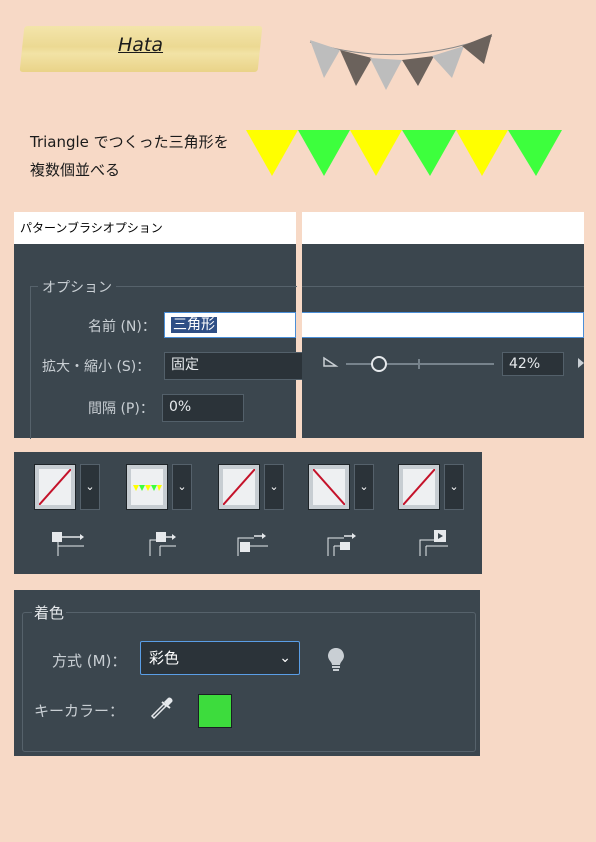 Image resolution: width=596 pixels, height=842 pixels. What do you see at coordinates (248, 513) in the screenshot?
I see `tile-panel: ⌄ ⌄ ⌄ ⌄ ⌄` at bounding box center [248, 513].